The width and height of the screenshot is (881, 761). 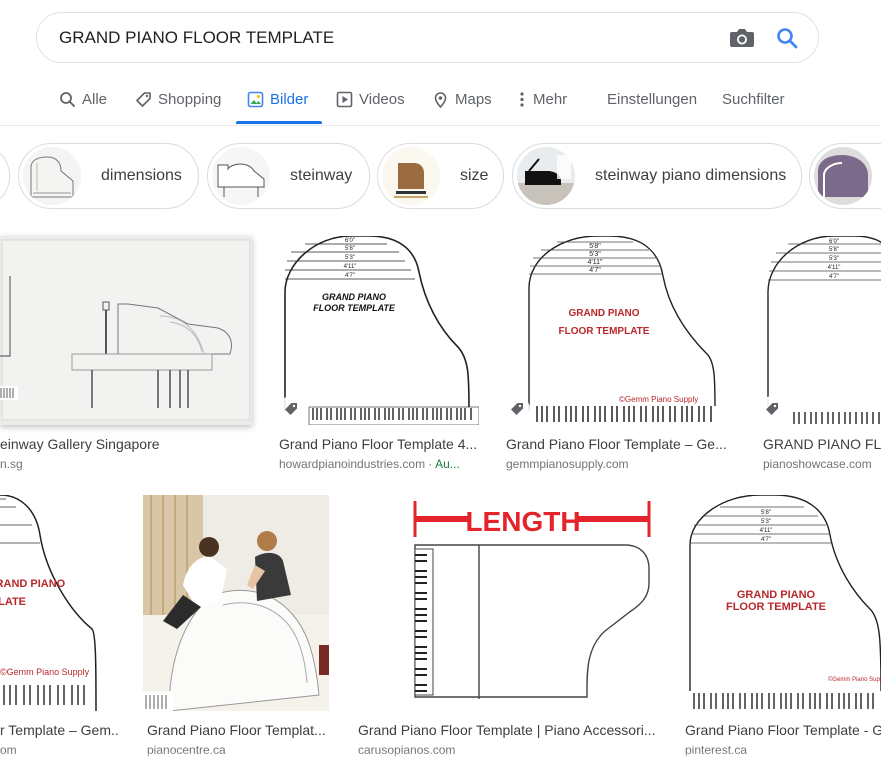 I want to click on tab-label: Bilder, so click(x=289, y=99).